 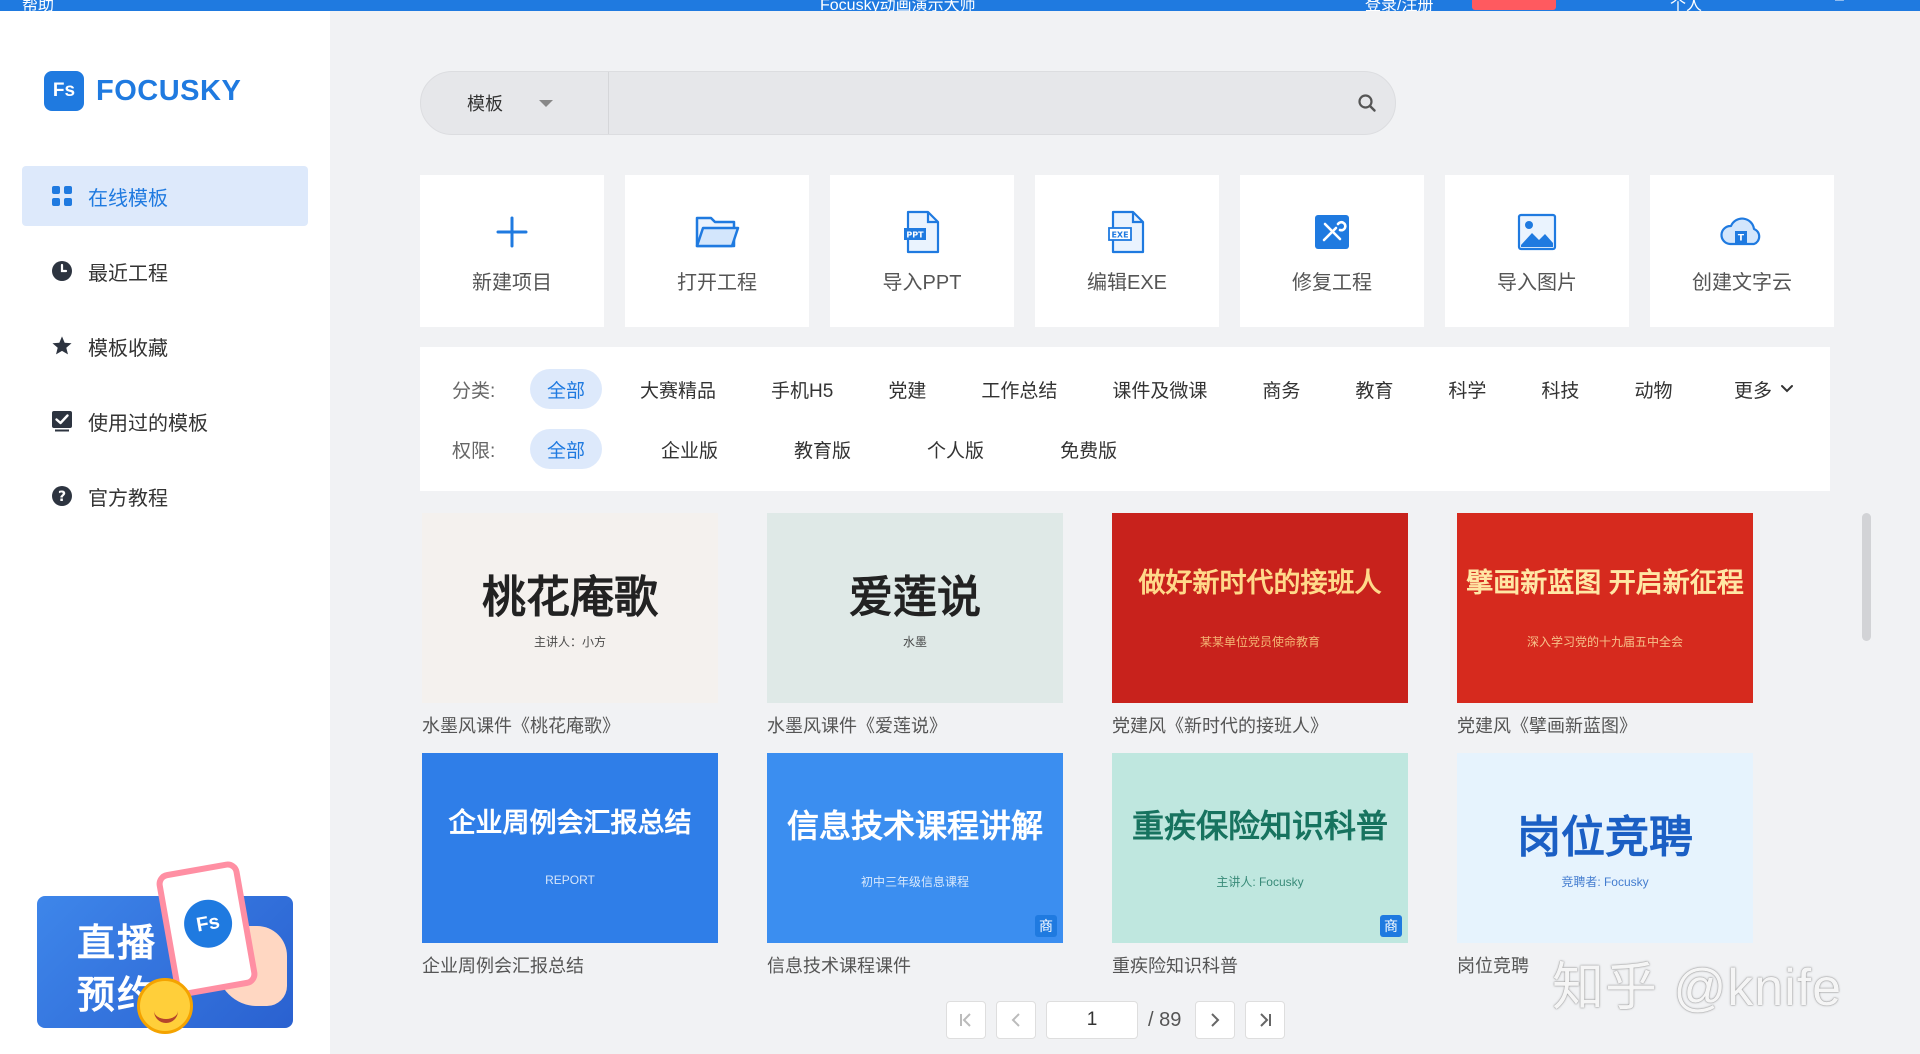 What do you see at coordinates (1514, 5) in the screenshot?
I see `promo-badge` at bounding box center [1514, 5].